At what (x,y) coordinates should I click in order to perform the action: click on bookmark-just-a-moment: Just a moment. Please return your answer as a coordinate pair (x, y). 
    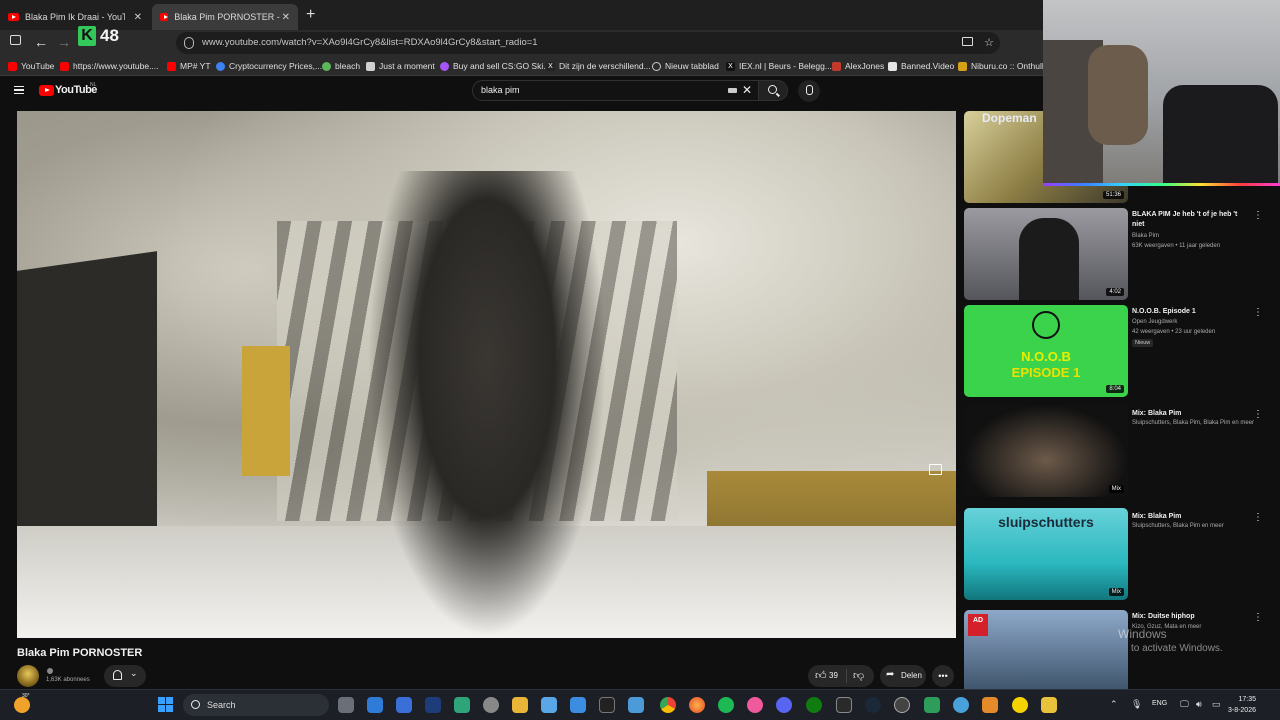
    Looking at the image, I should click on (400, 66).